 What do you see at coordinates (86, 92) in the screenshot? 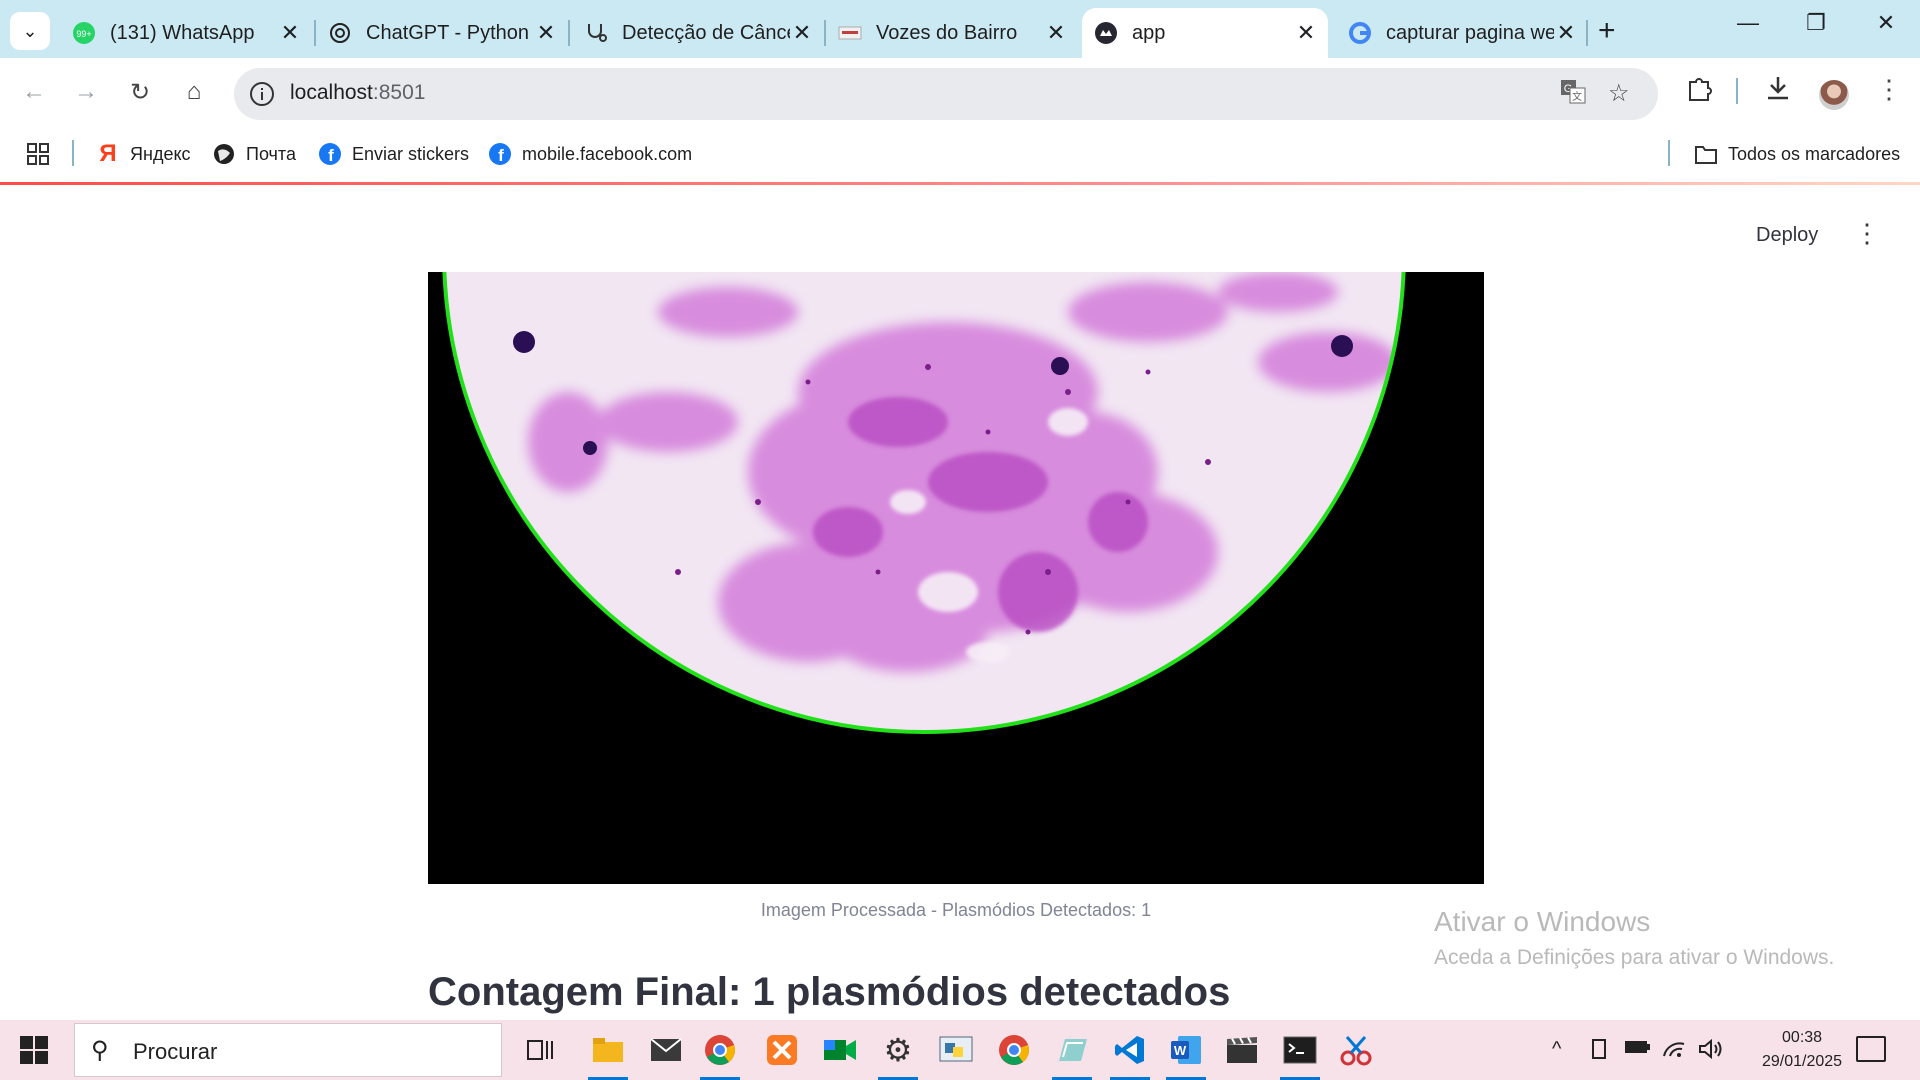
I see `forward-icon: →` at bounding box center [86, 92].